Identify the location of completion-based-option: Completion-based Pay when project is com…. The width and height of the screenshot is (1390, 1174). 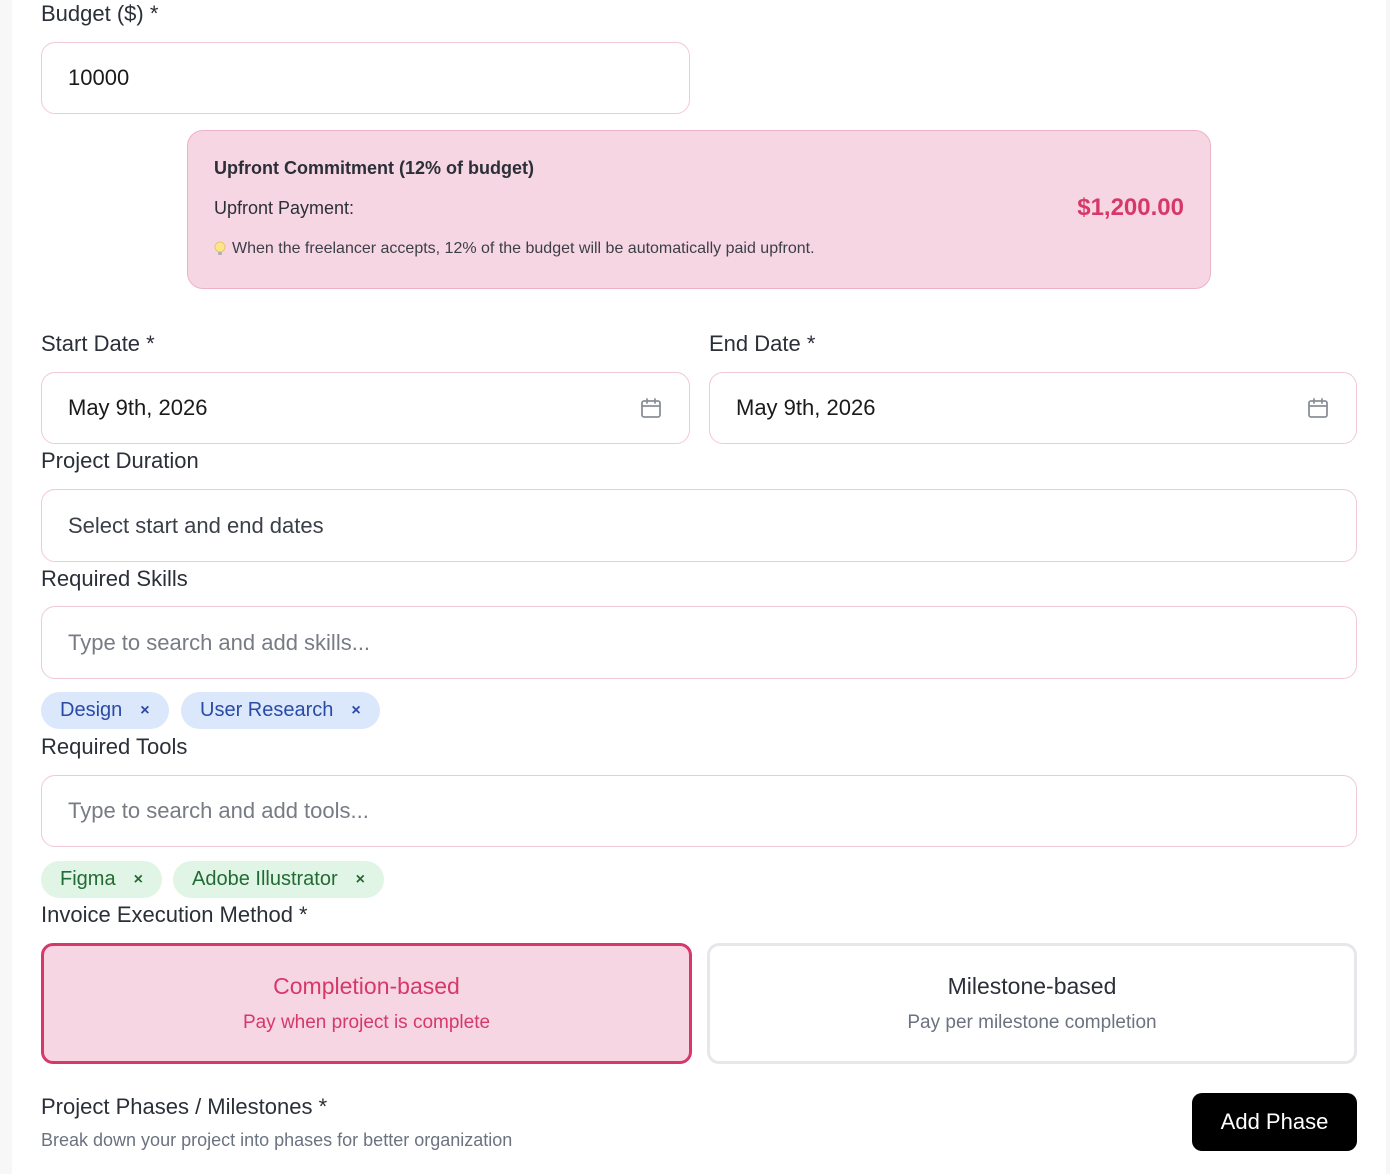
(366, 1003).